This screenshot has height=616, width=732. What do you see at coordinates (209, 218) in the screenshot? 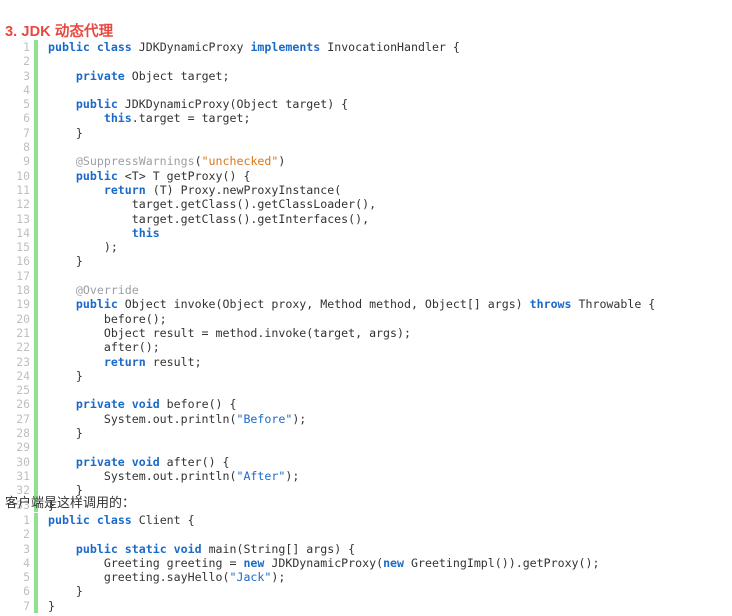
I see `code-token-plain: target.getClass().getInterfaces(),` at bounding box center [209, 218].